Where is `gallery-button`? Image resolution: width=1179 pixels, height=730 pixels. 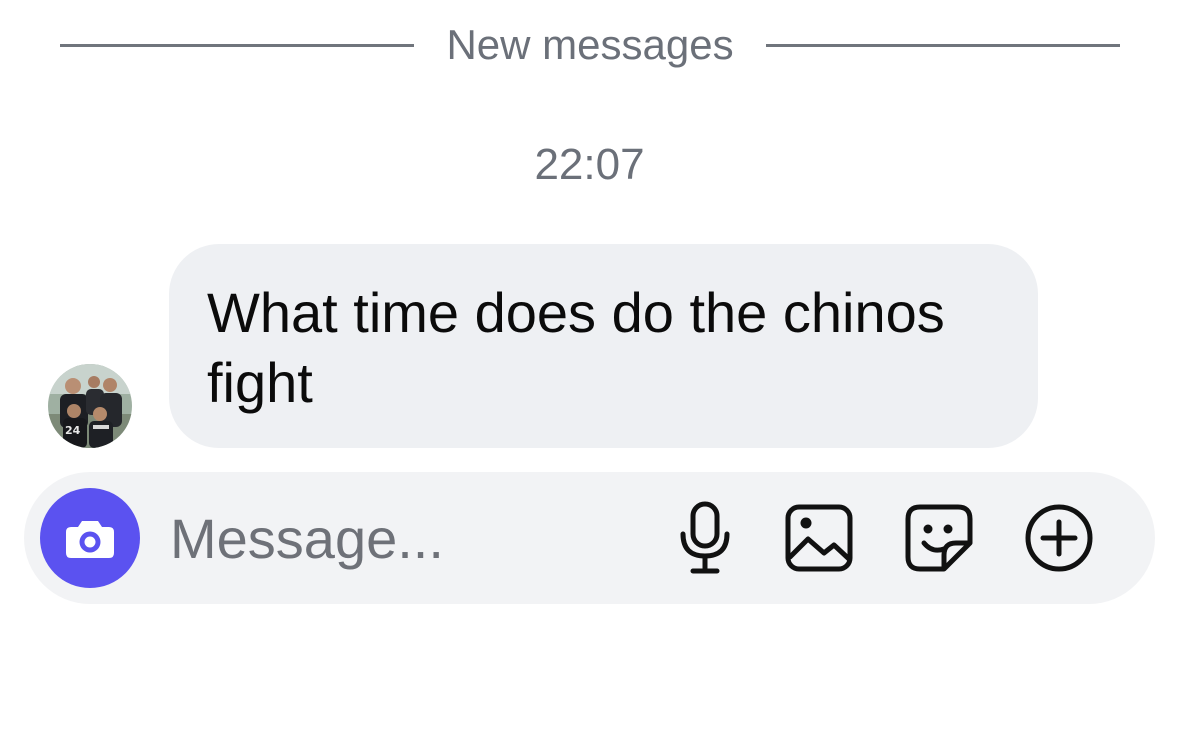 gallery-button is located at coordinates (819, 538).